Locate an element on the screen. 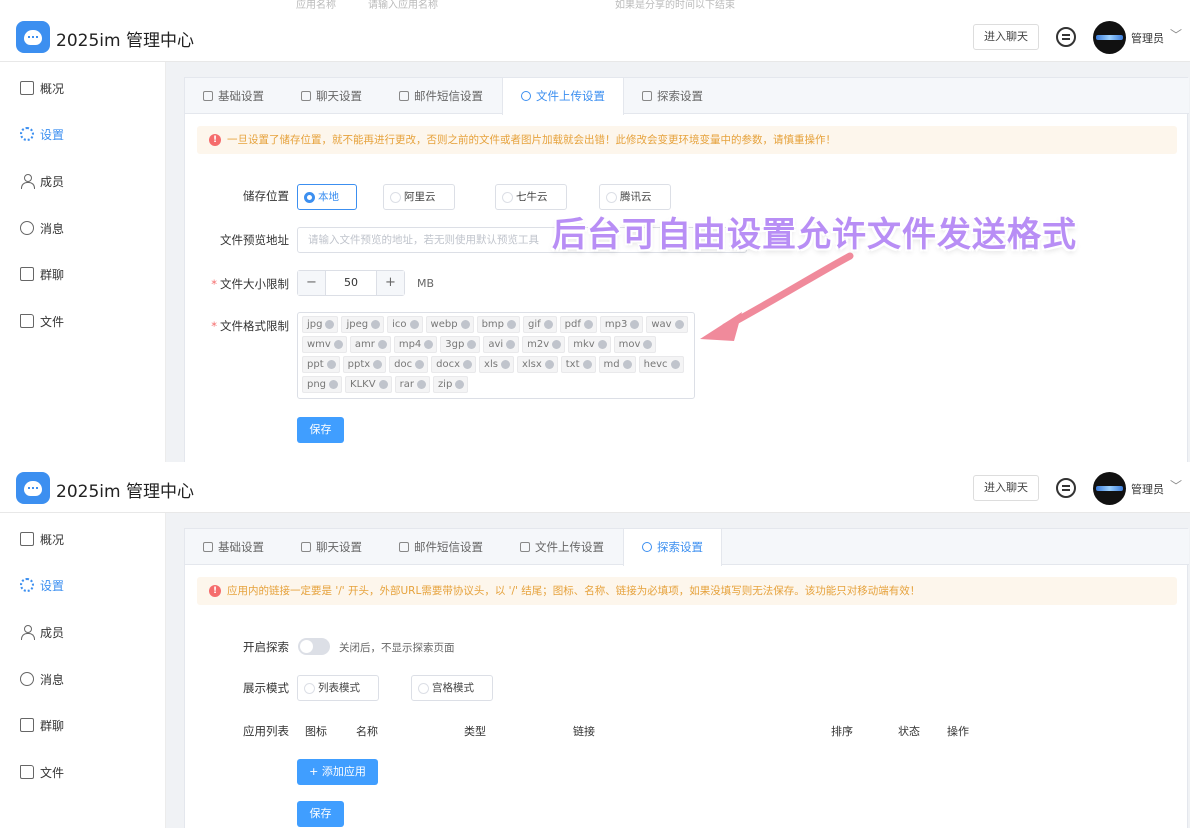 Image resolution: width=1190 pixels, height=828 pixels. file-format-tag-label: wmv is located at coordinates (319, 344).